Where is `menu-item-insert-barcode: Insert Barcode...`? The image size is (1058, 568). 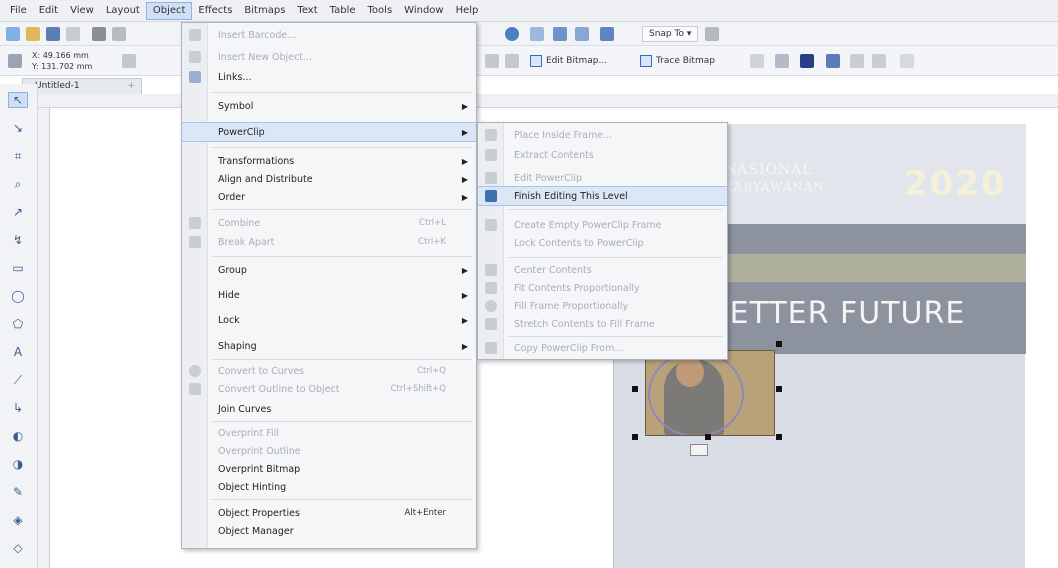
menu-item-insert-barcode: Insert Barcode... is located at coordinates (329, 35).